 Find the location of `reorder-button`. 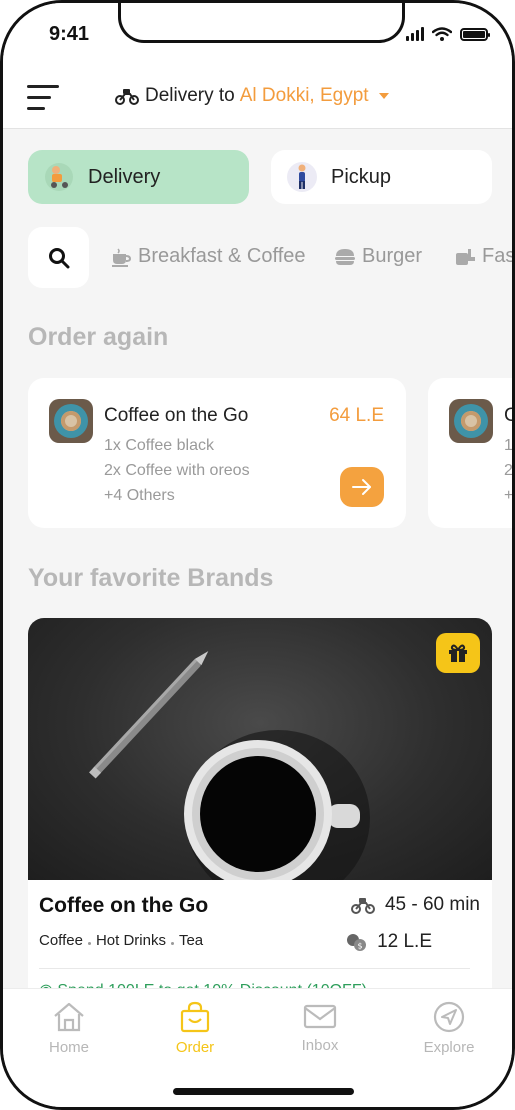

reorder-button is located at coordinates (362, 487).